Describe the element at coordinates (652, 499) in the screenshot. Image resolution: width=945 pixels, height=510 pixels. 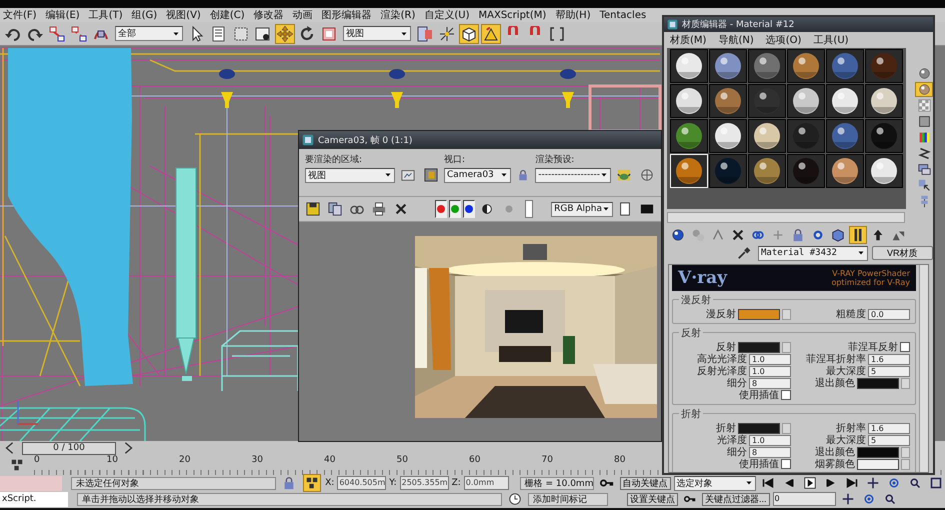
I see `set-key-button: 设置关键点` at that location.